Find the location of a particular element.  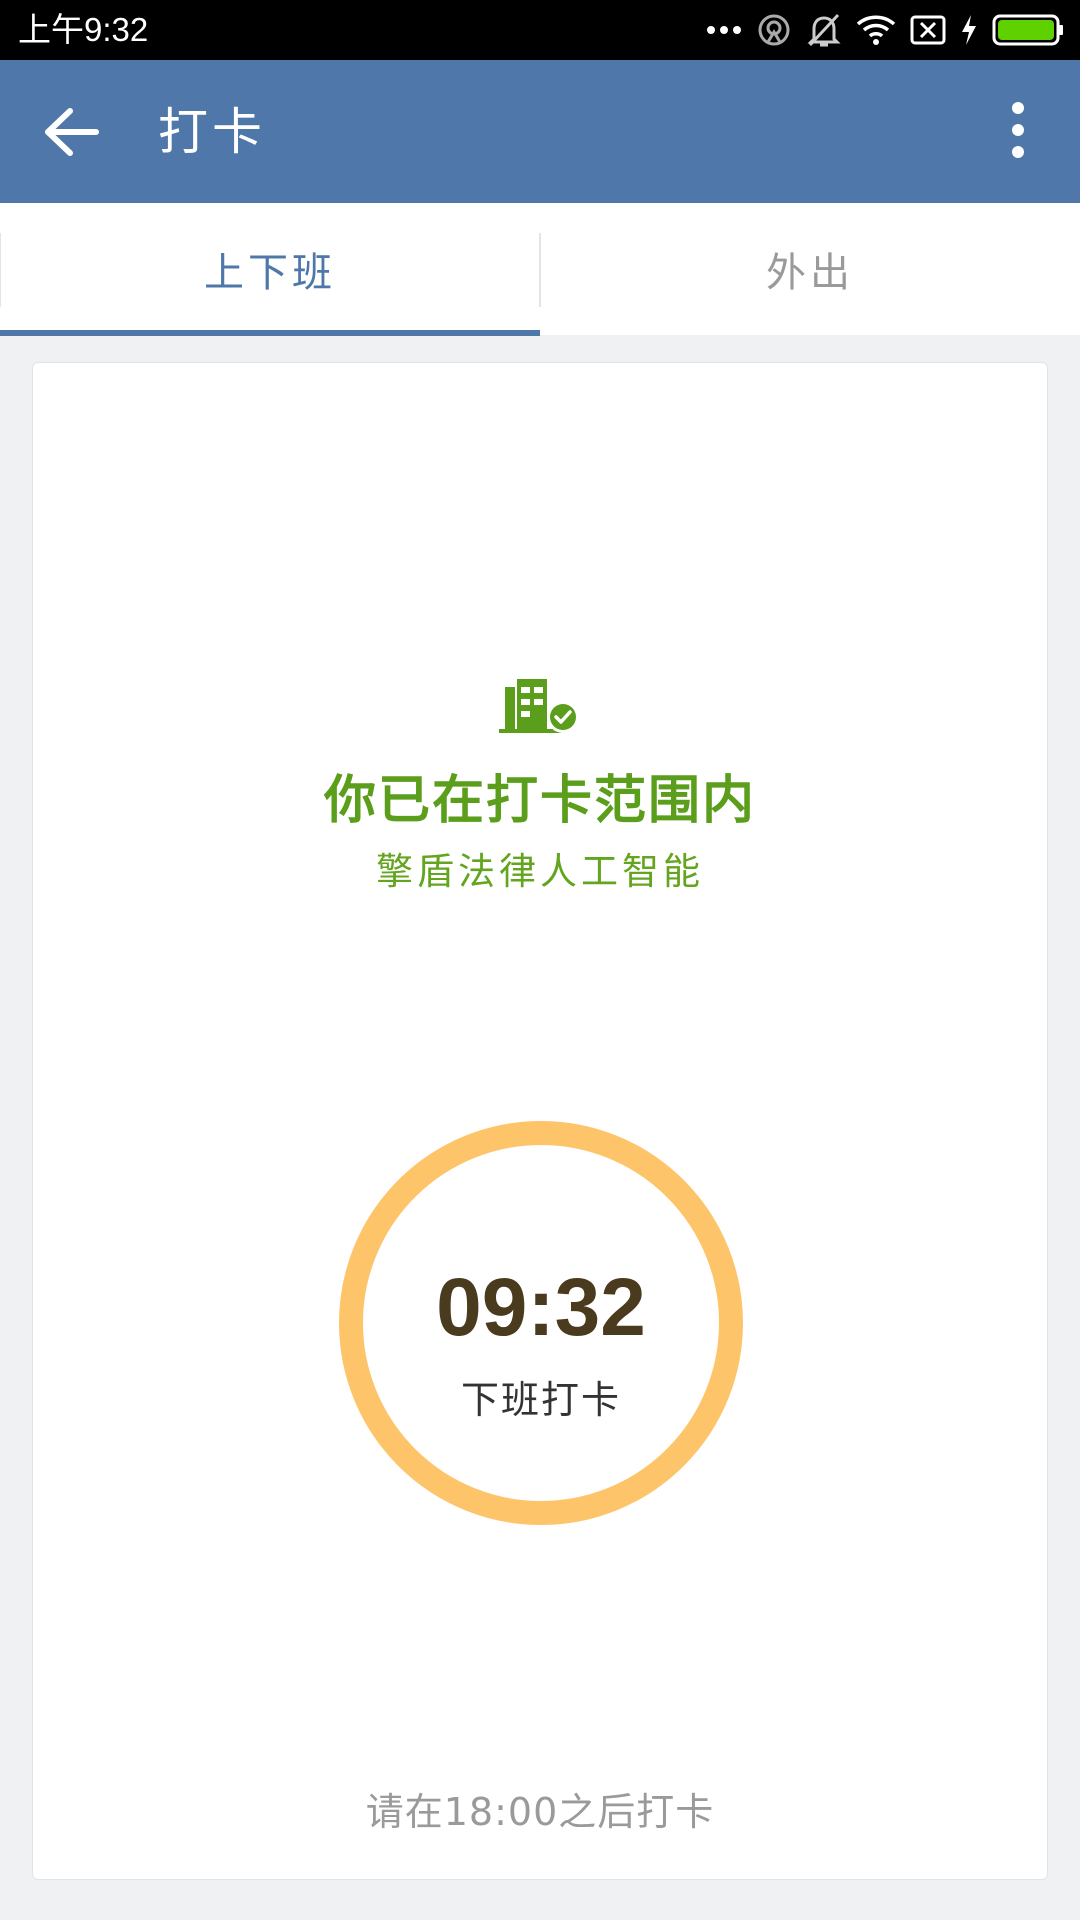

tab-outing: 外出 is located at coordinates (810, 269).